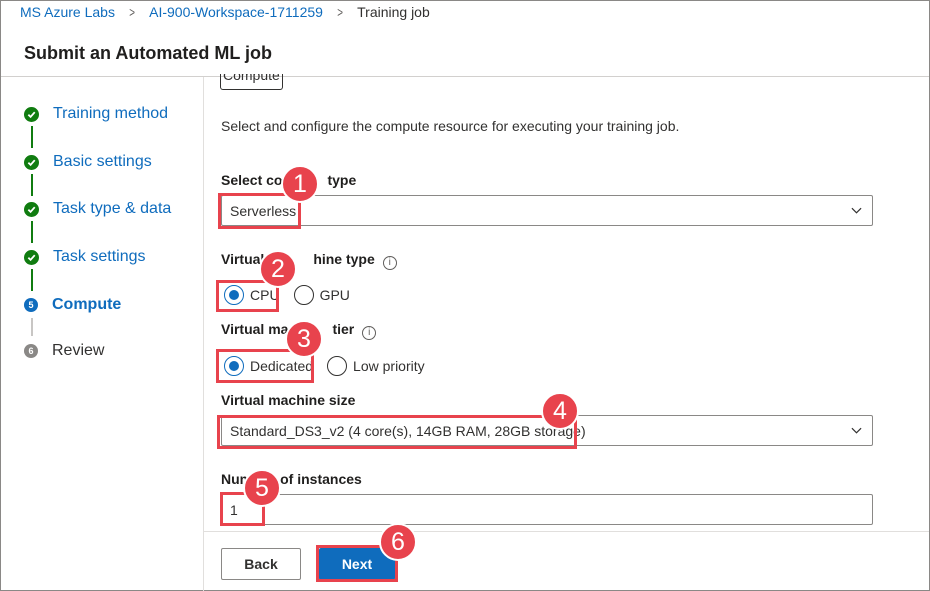  What do you see at coordinates (547, 509) in the screenshot?
I see `instances-input: 1` at bounding box center [547, 509].